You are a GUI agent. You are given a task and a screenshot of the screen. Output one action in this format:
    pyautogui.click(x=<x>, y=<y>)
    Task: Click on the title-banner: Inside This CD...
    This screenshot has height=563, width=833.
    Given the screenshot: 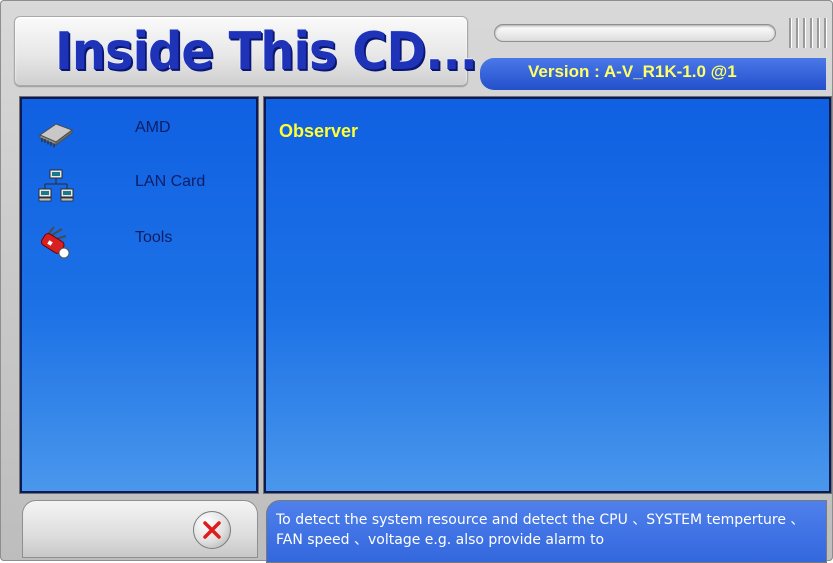 What is the action you would take?
    pyautogui.click(x=246, y=51)
    